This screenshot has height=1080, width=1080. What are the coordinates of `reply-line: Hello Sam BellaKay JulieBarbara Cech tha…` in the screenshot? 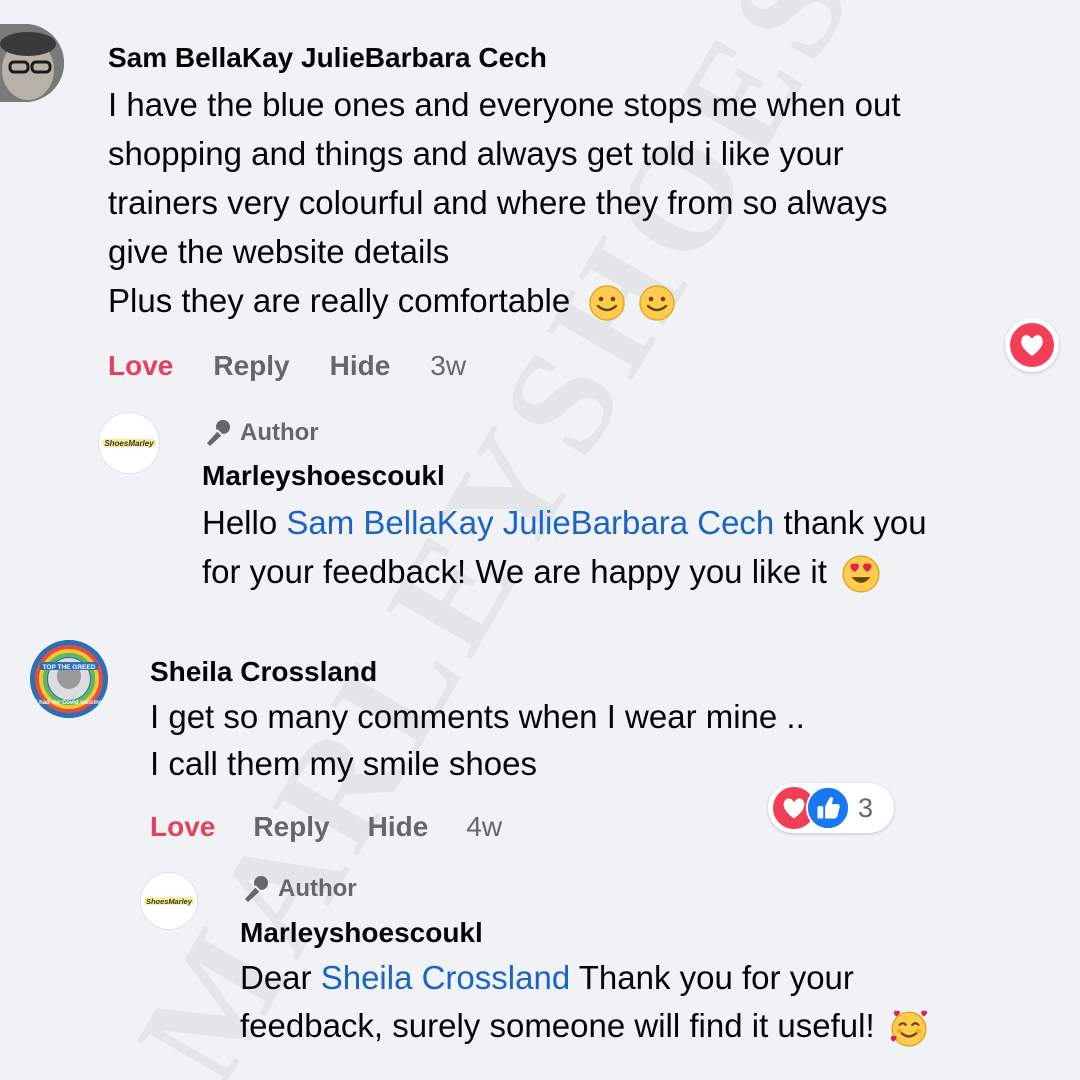 It's located at (627, 522).